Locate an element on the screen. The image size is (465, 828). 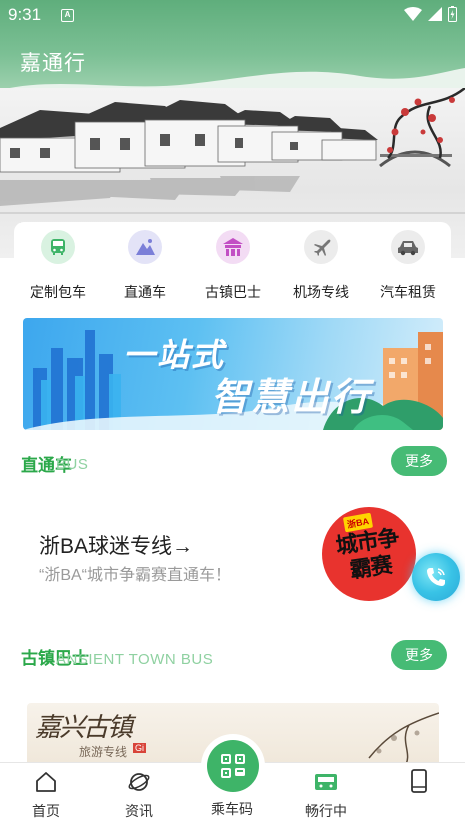
airplane-icon is located at coordinates (321, 247).